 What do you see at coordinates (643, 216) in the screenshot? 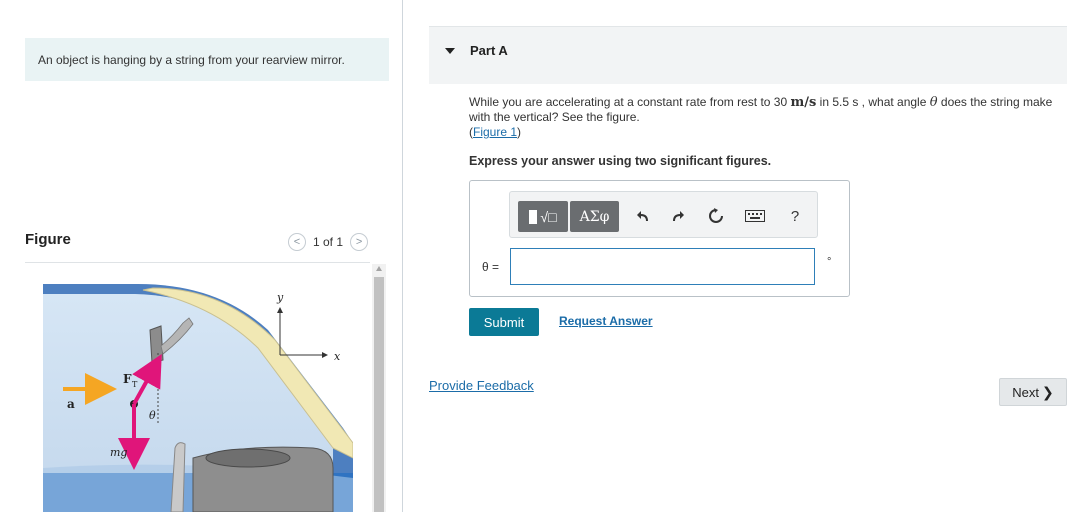
I see `undo-icon` at bounding box center [643, 216].